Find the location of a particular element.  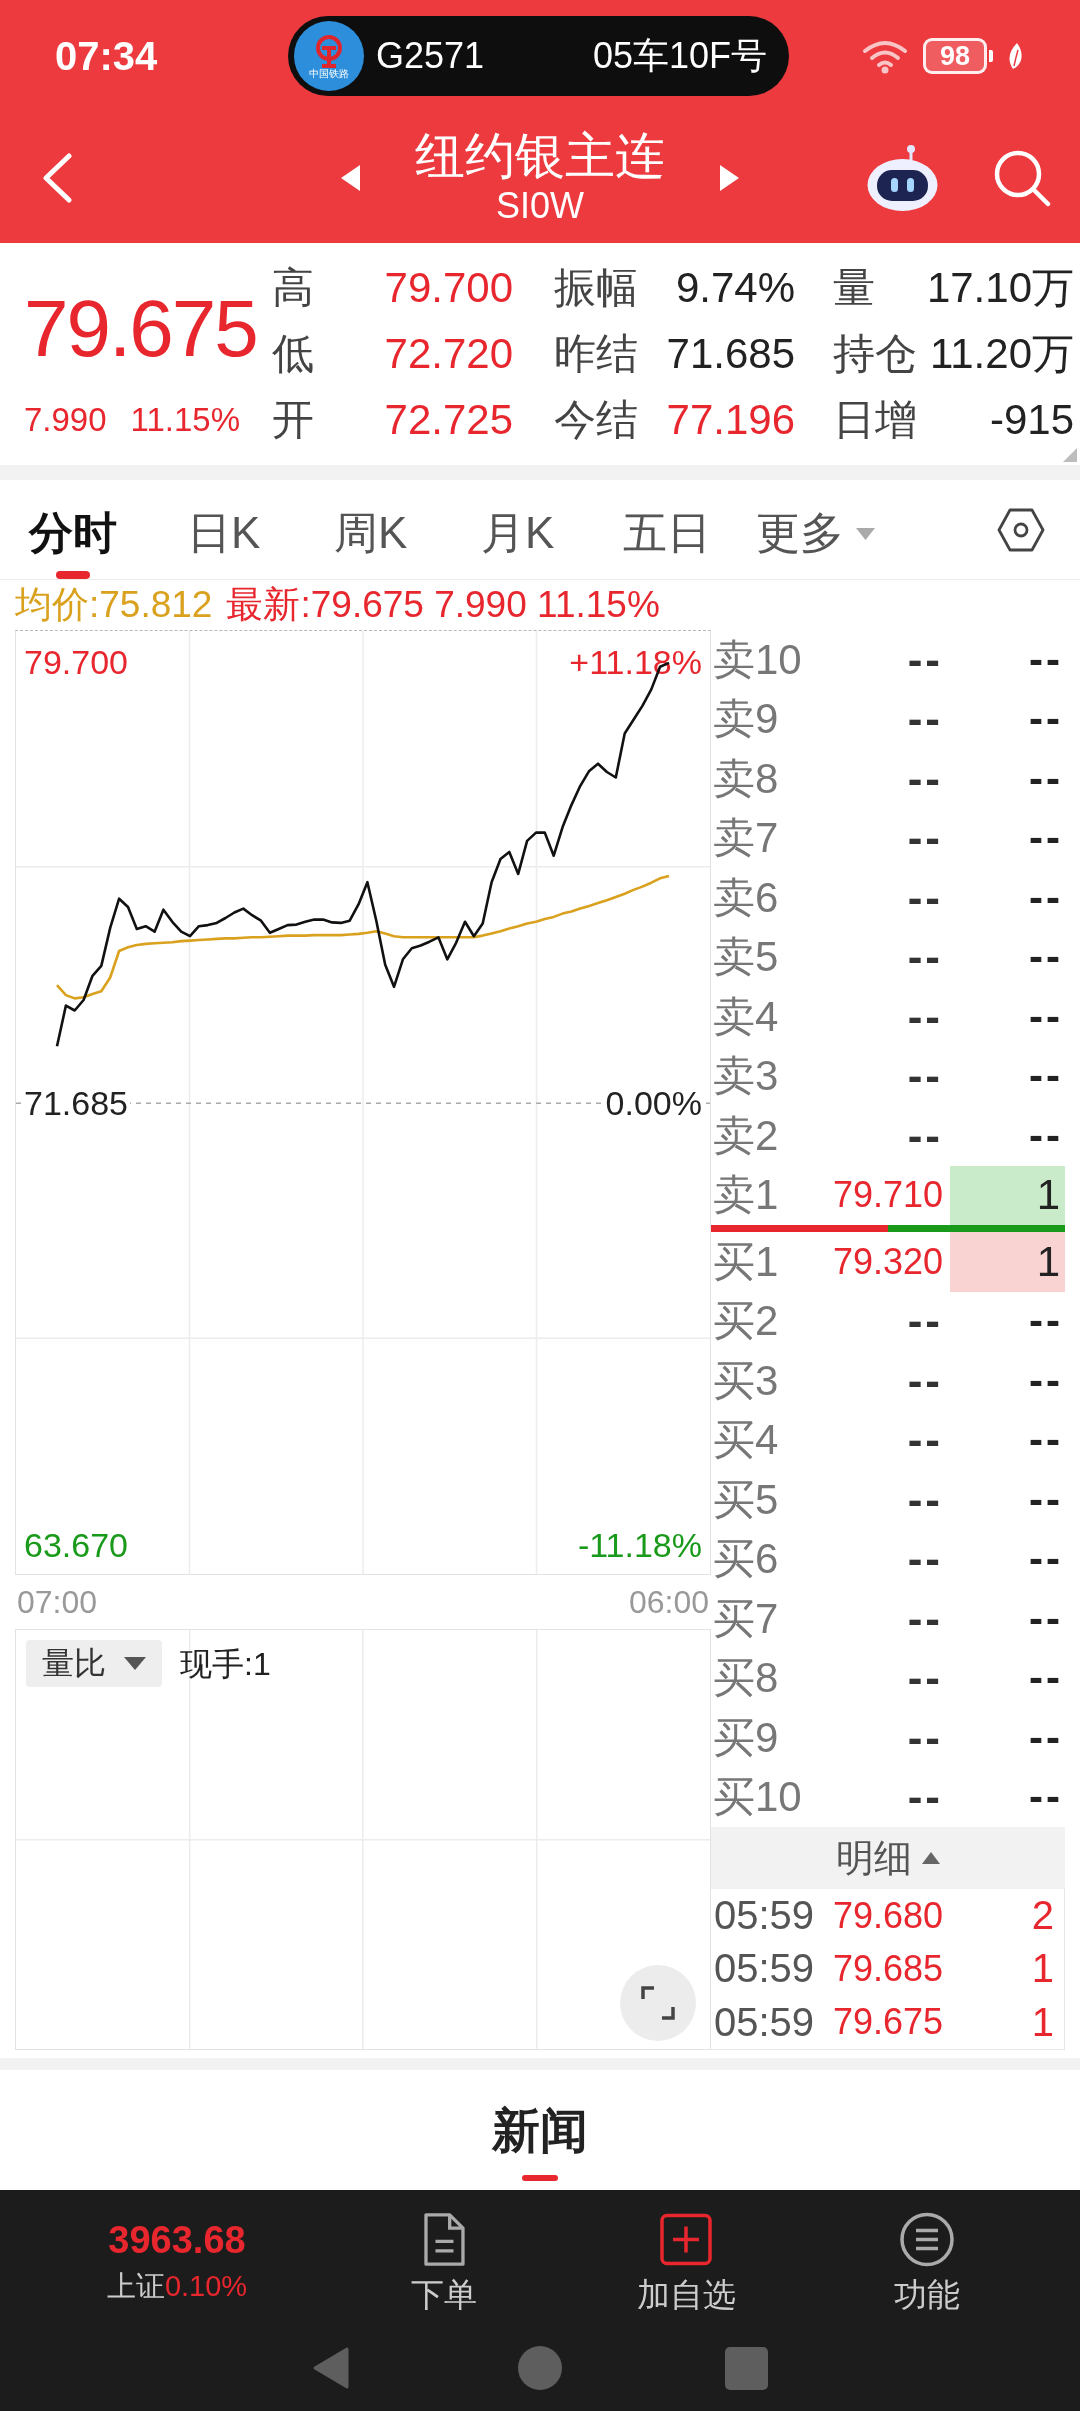

period-tab: 五日 is located at coordinates (667, 529).